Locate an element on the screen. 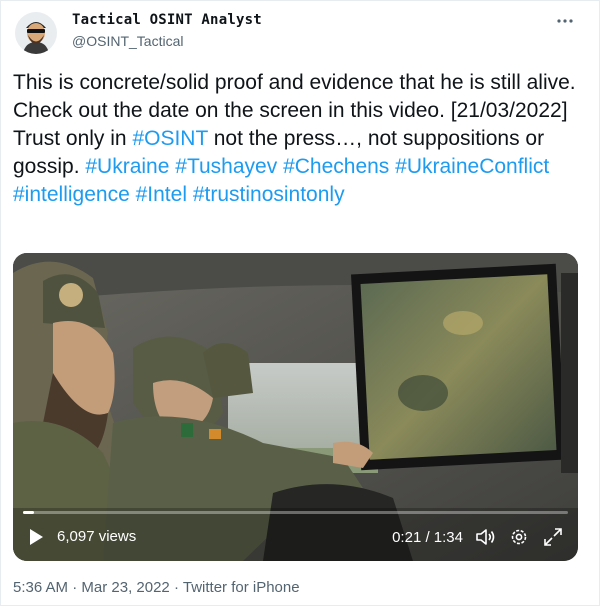  play-icon is located at coordinates (36, 537).